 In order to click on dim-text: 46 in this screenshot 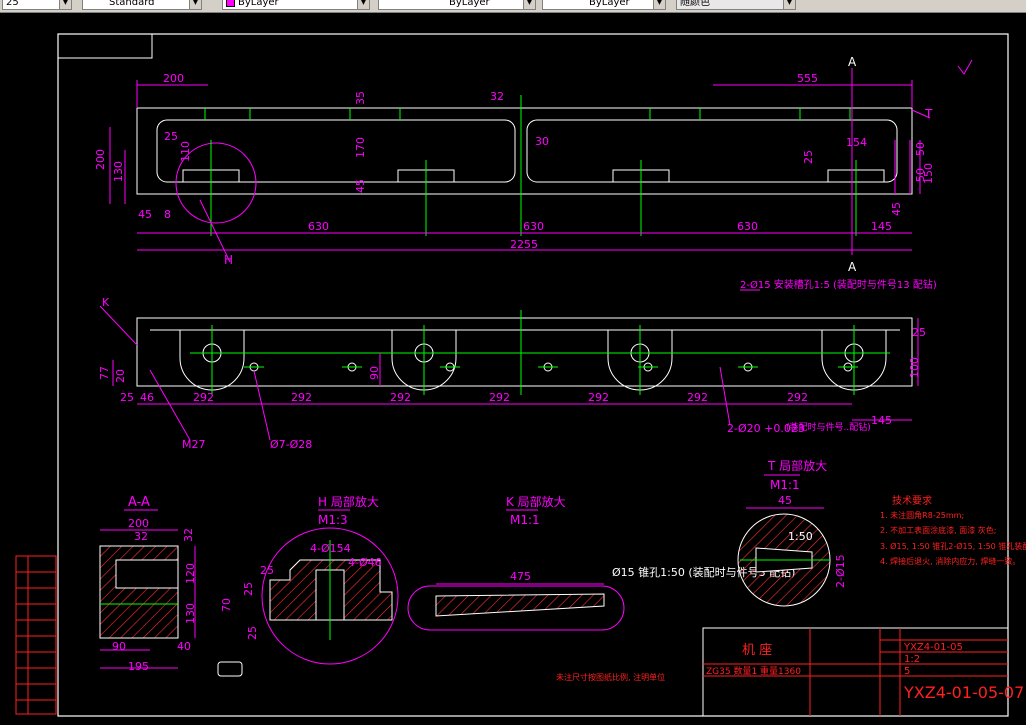, I will do `click(147, 397)`.